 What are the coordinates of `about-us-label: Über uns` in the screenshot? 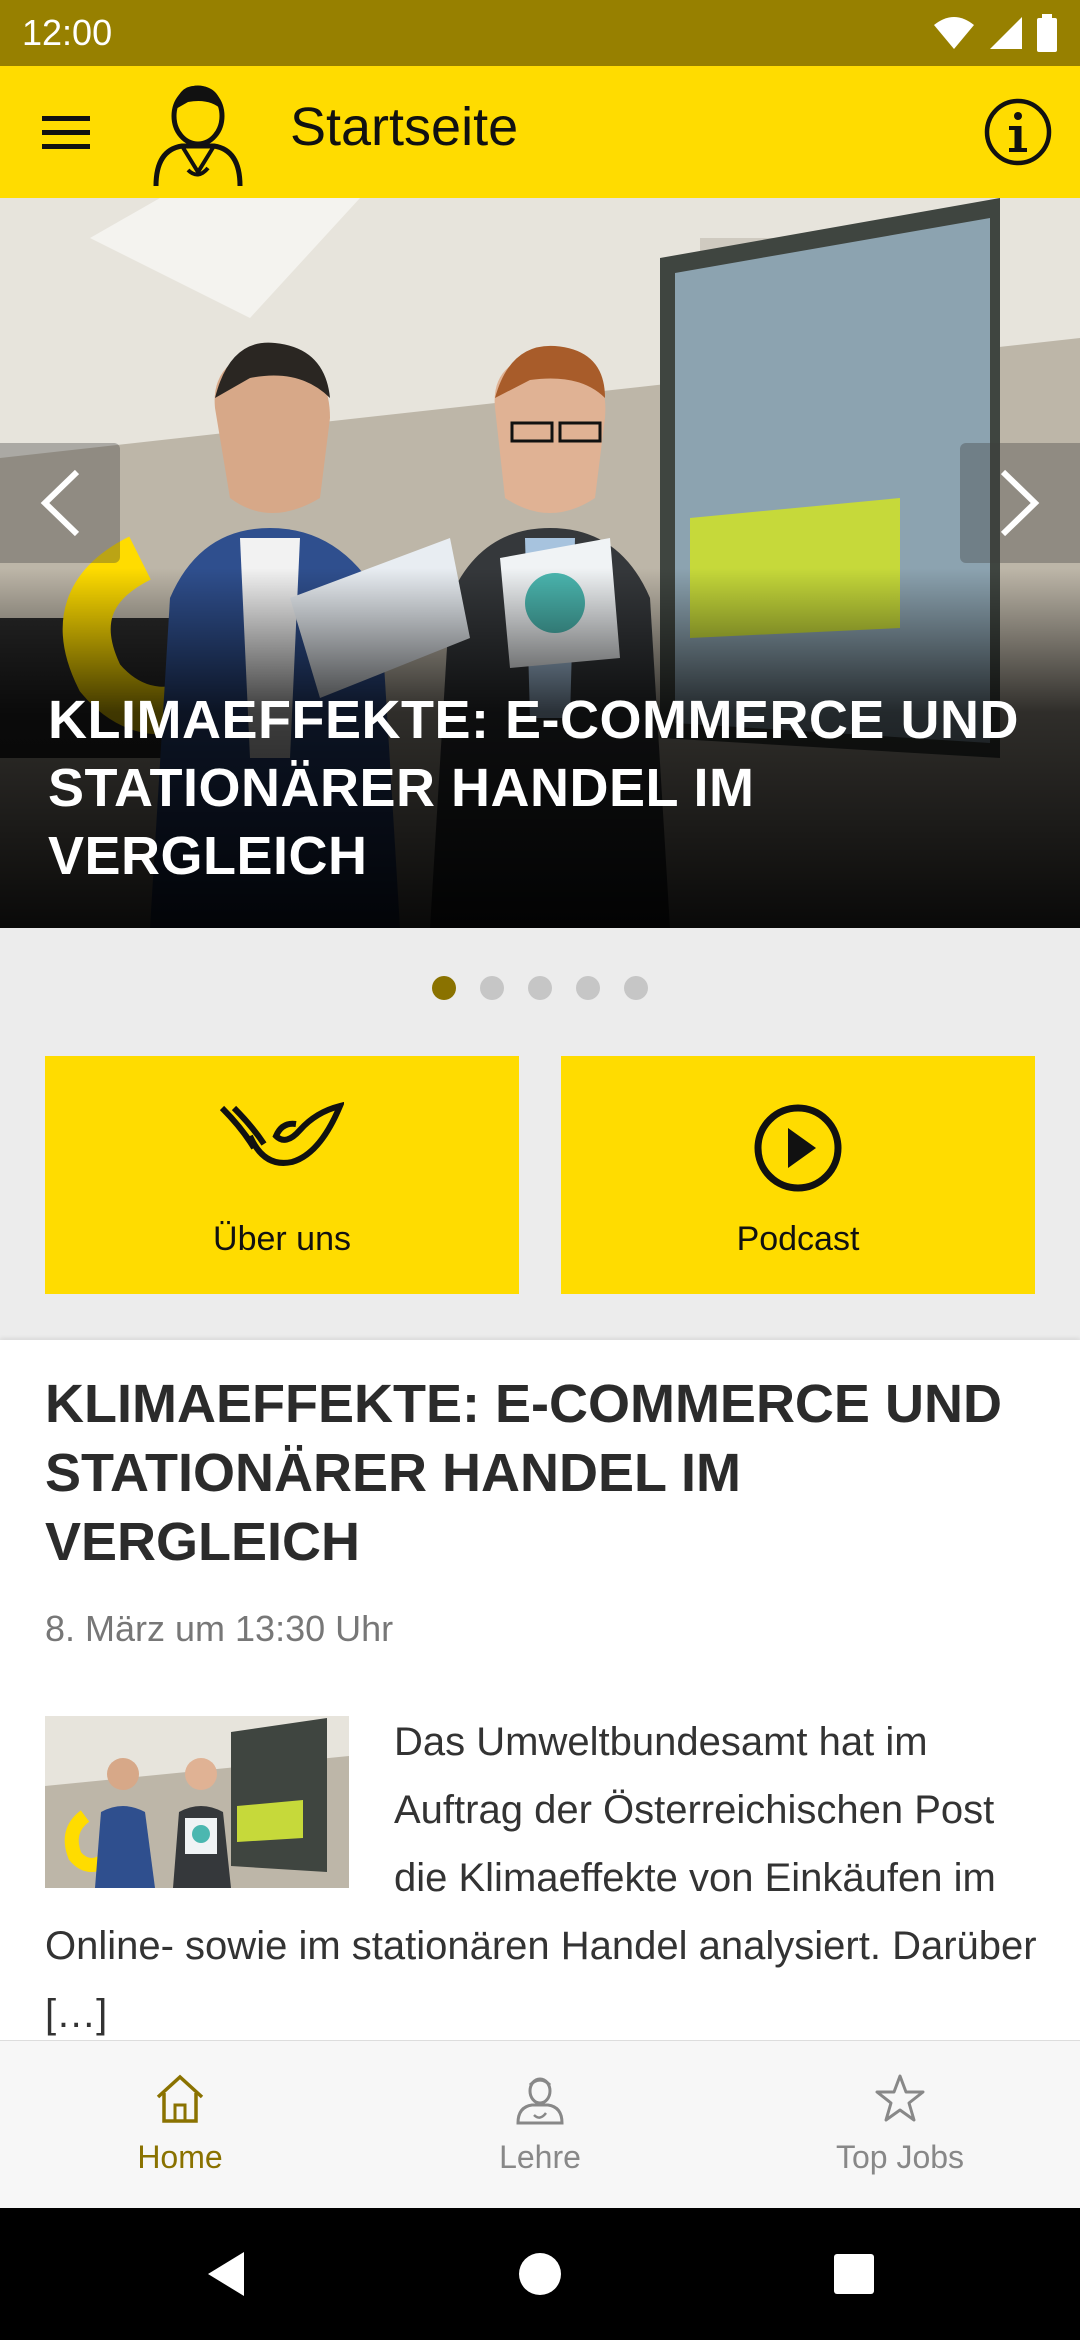 It's located at (282, 1239).